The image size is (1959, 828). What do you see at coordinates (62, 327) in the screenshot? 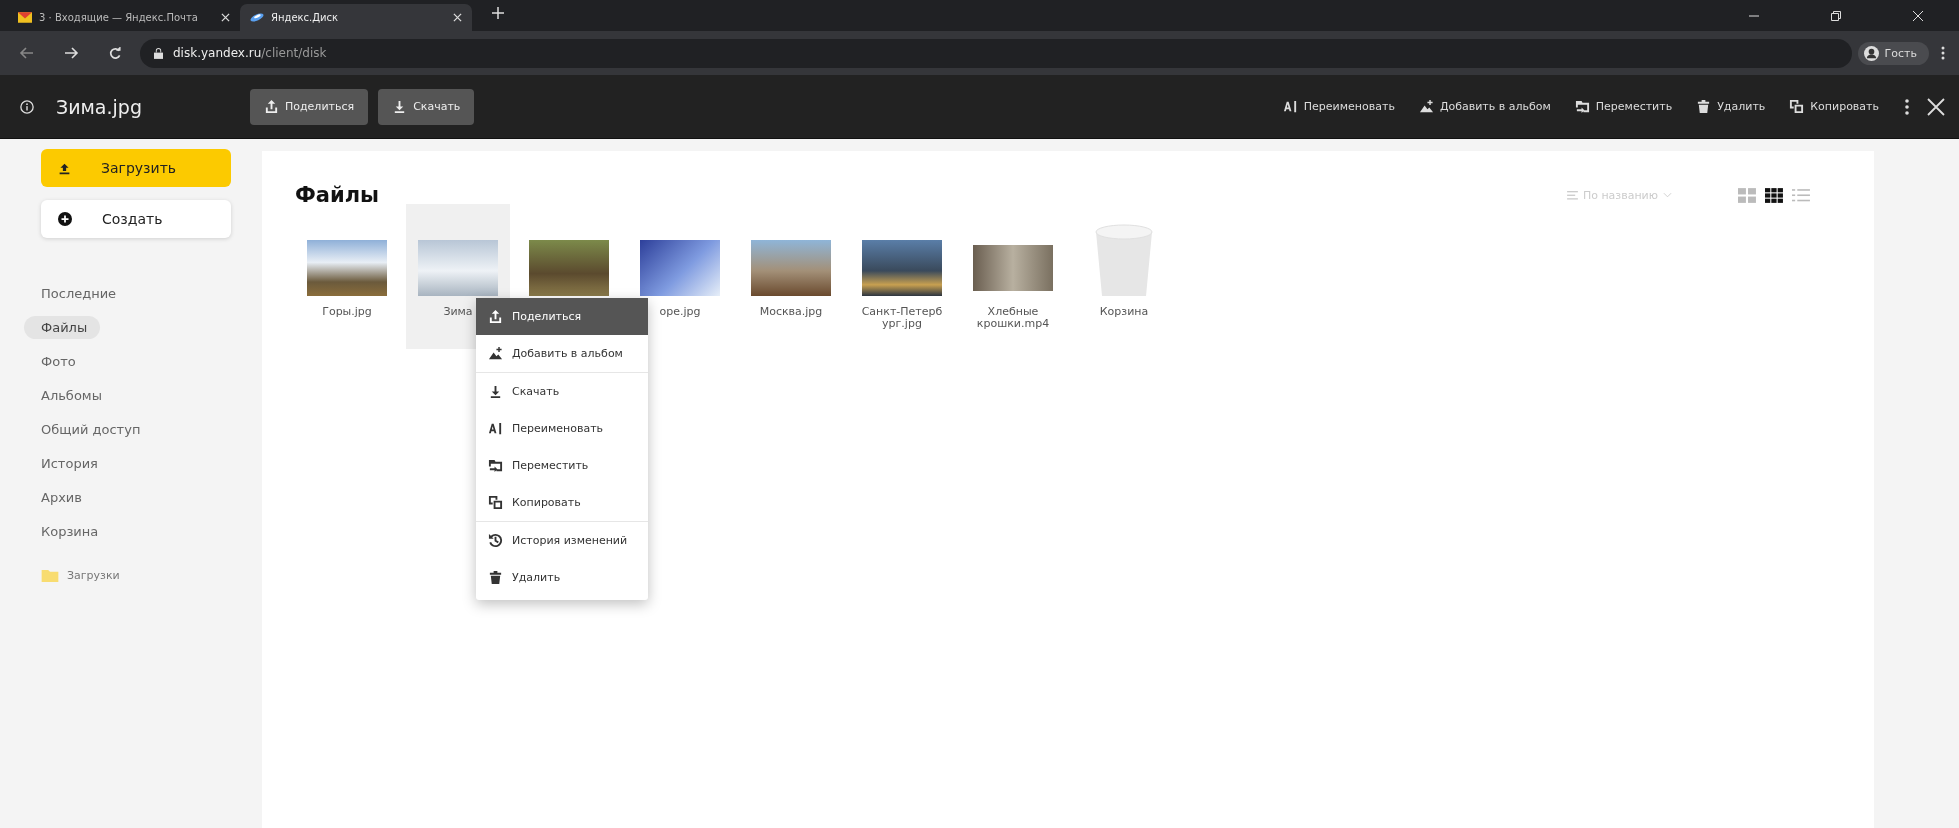
I see `sidebar-item: Файлы` at bounding box center [62, 327].